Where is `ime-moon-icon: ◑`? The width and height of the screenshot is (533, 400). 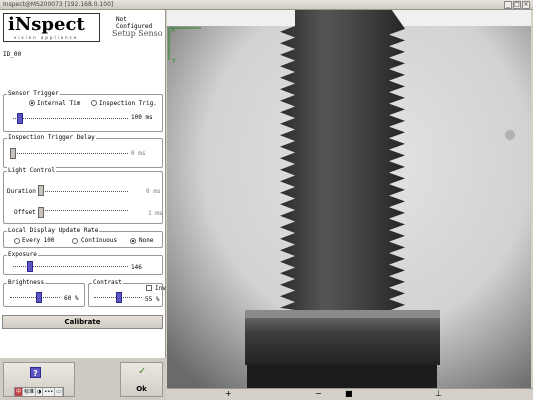
ime-moon-icon: ◑ is located at coordinates (40, 392).